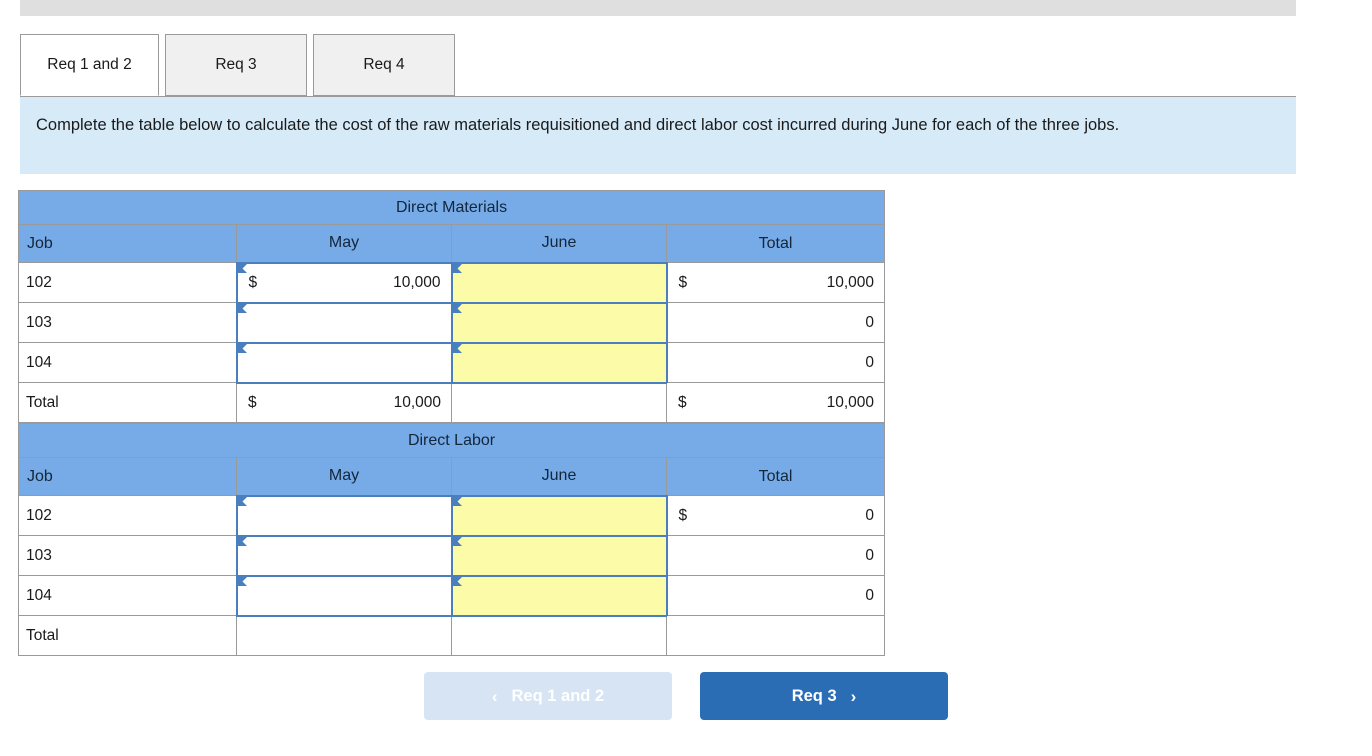 Image resolution: width=1372 pixels, height=756 pixels. Describe the element at coordinates (850, 402) in the screenshot. I see `total-row-total-cell-amount: 10,000` at that location.